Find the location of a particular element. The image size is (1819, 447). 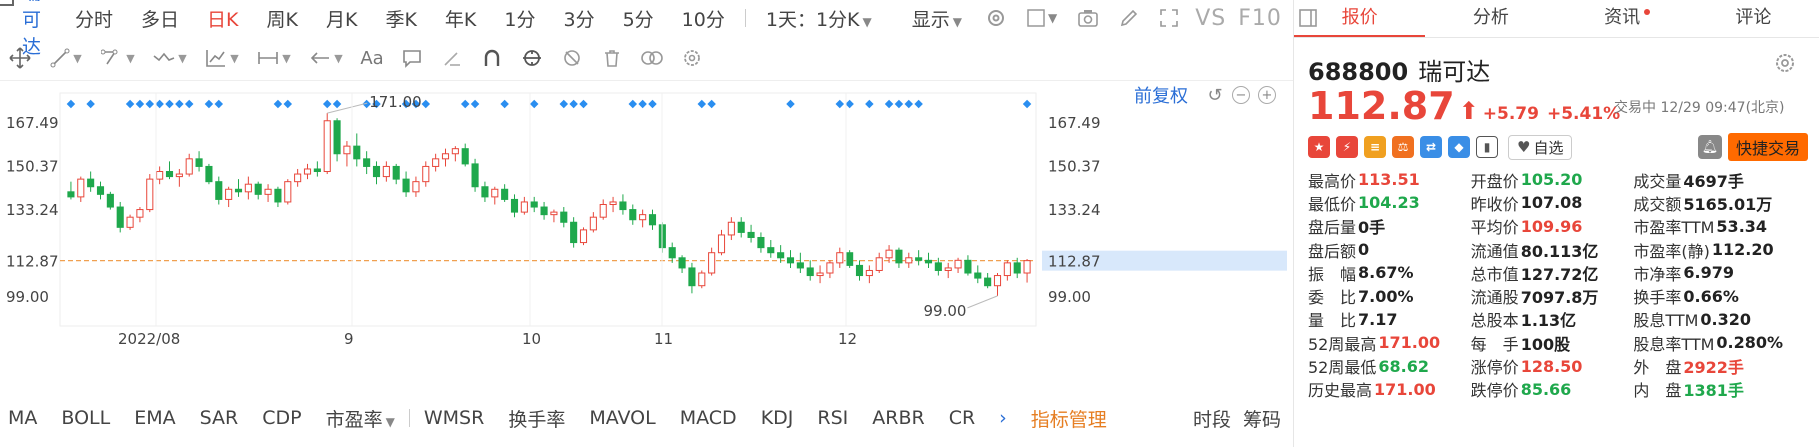

lightning-icon: ⚡ is located at coordinates (1347, 147).